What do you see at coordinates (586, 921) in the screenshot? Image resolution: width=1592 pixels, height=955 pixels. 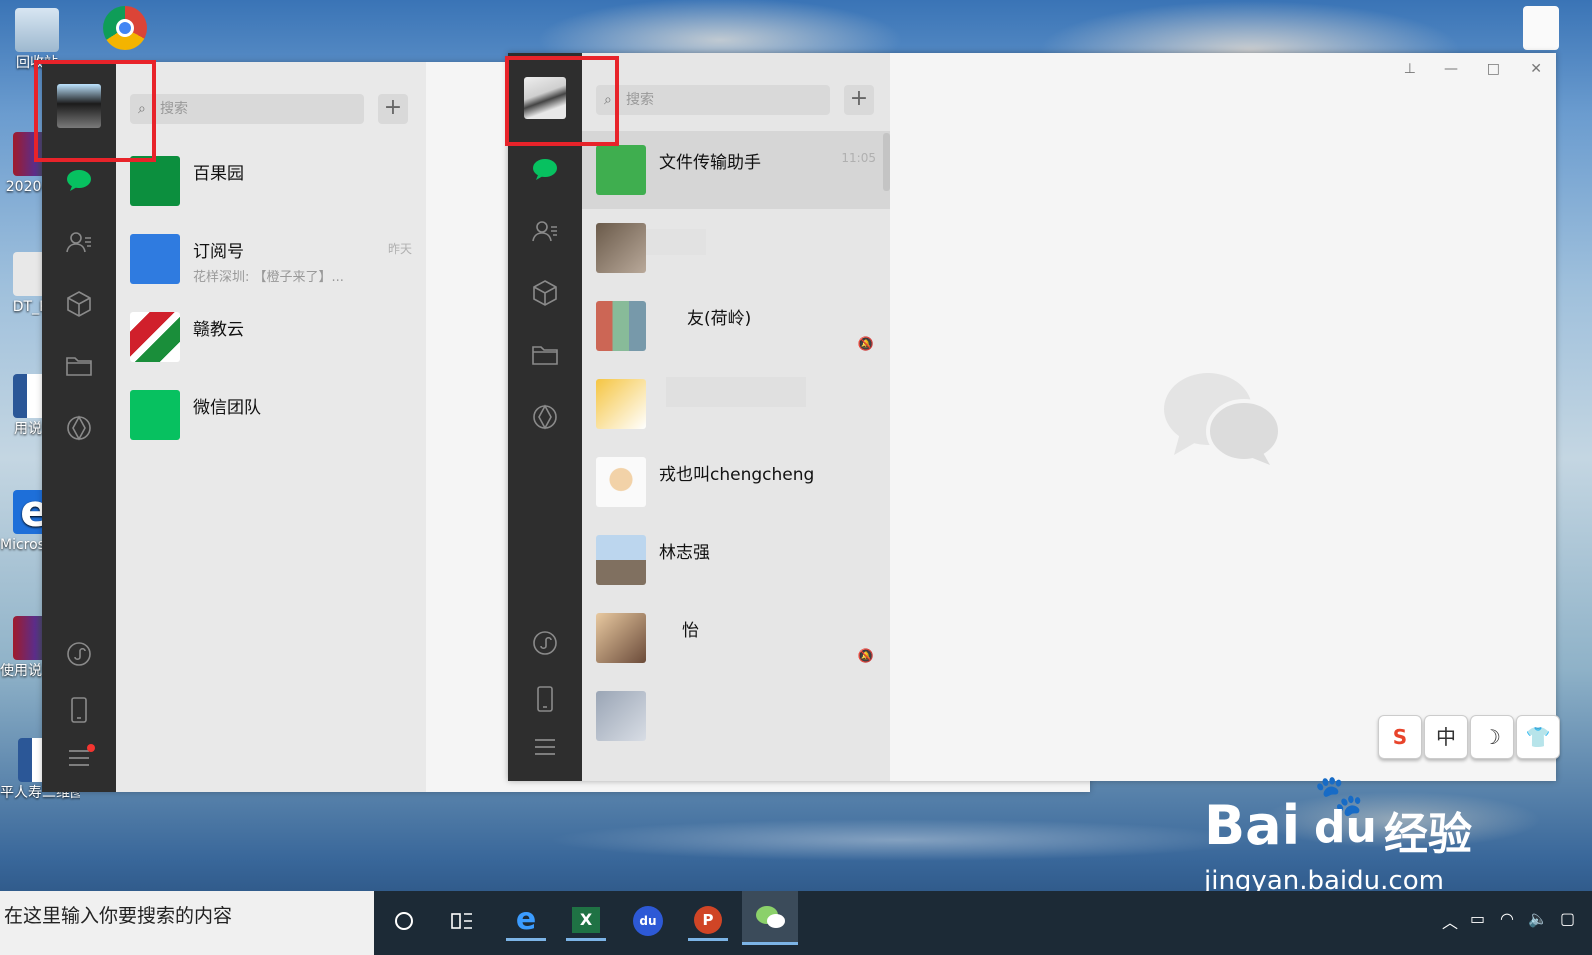 I see `excel-taskbar-icon: X` at bounding box center [586, 921].